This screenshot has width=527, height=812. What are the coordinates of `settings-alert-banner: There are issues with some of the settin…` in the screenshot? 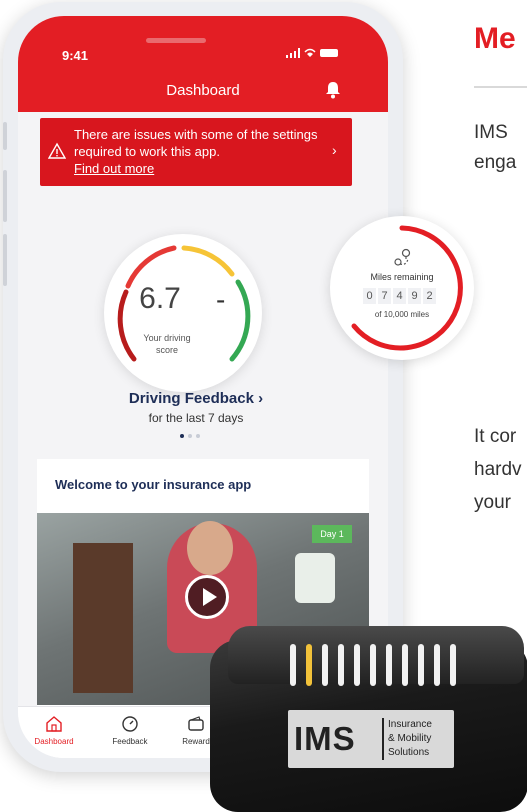 It's located at (196, 152).